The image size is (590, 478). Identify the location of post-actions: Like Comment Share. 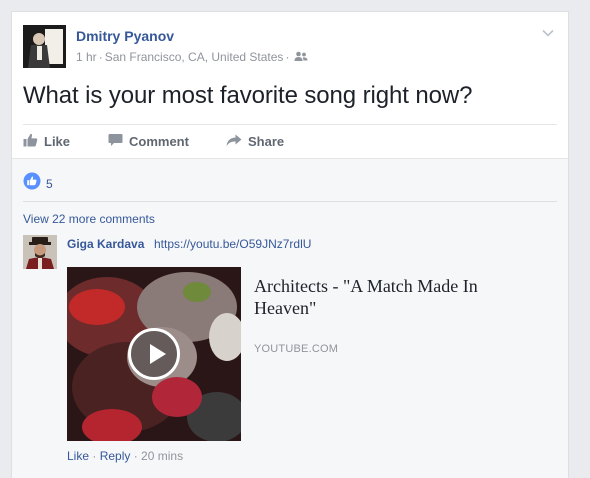
(290, 141).